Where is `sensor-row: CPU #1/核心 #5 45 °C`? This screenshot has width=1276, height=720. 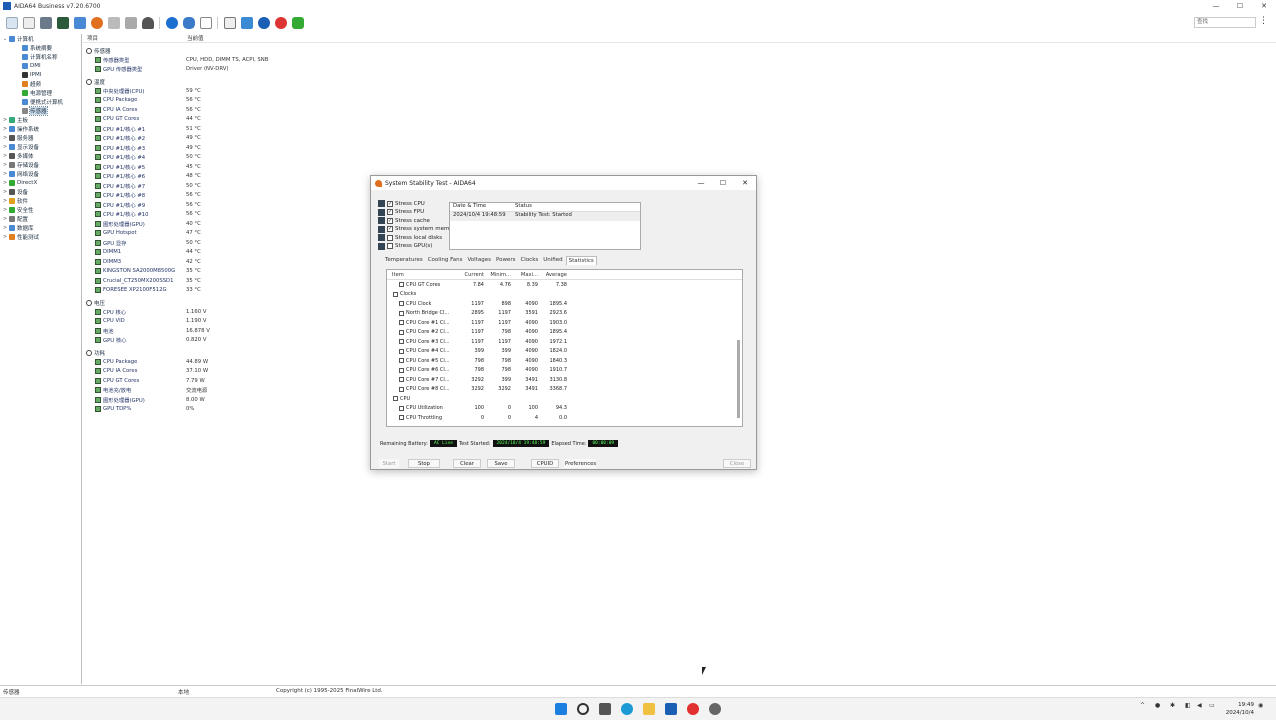
sensor-row: CPU #1/核心 #5 45 °C is located at coordinates (679, 167).